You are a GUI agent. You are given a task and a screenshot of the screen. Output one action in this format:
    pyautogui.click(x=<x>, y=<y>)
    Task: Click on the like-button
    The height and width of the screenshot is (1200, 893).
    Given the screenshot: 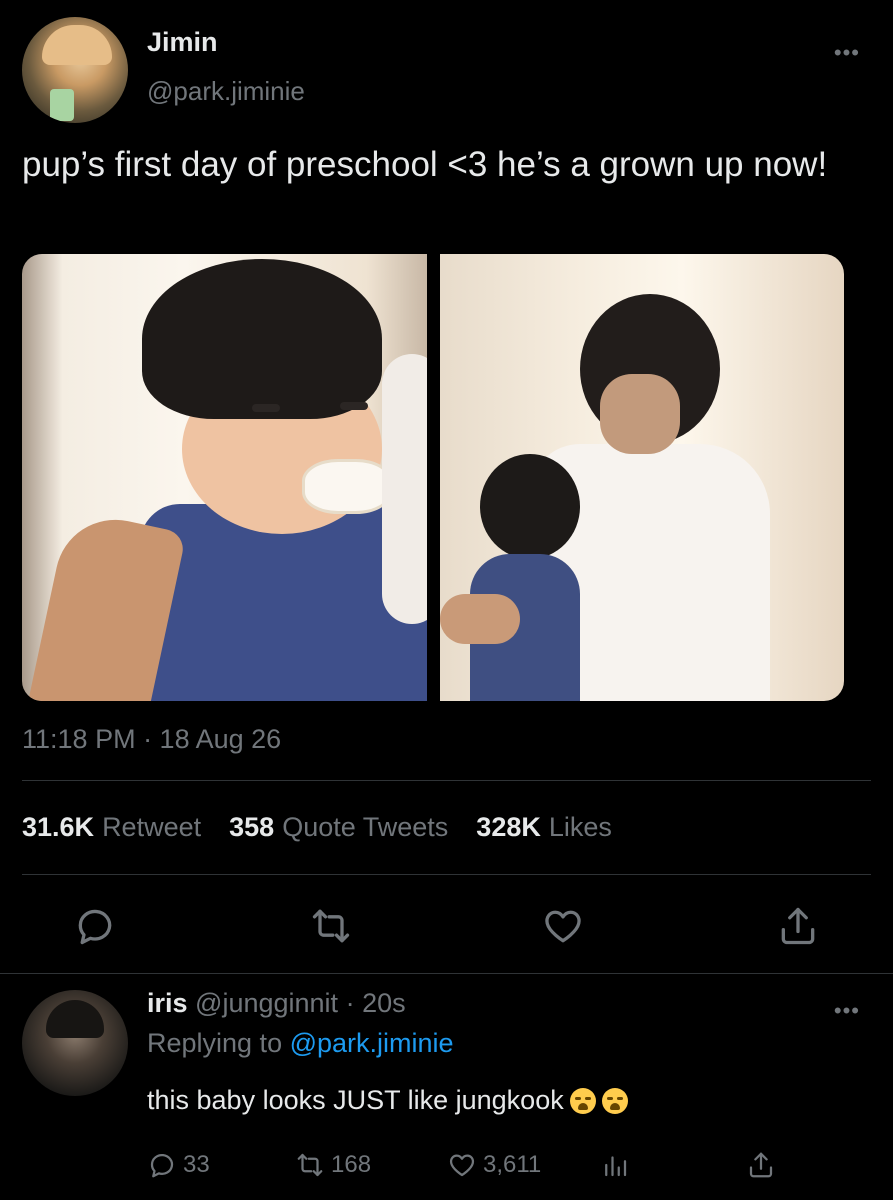 What is the action you would take?
    pyautogui.click(x=563, y=926)
    